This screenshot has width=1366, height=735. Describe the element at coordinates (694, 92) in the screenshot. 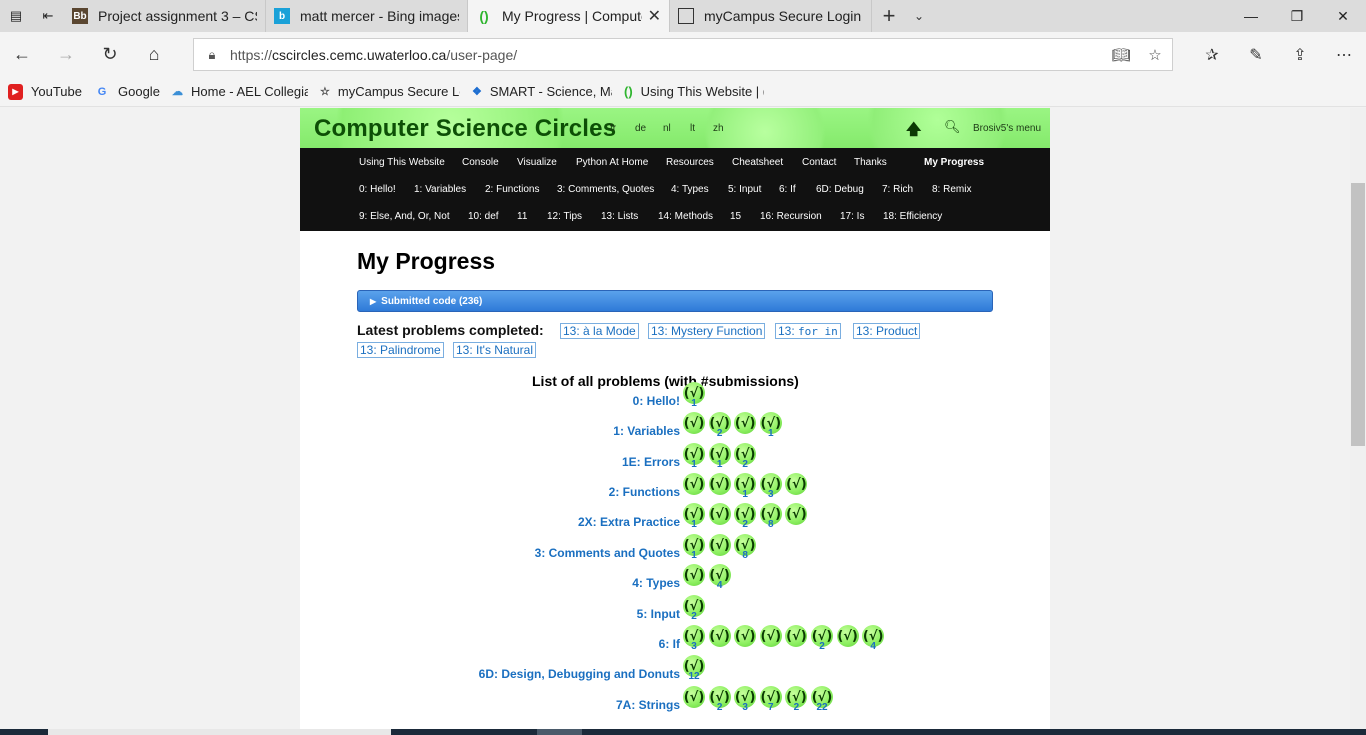

I see `favorite-link: () Using This Website | (` at that location.